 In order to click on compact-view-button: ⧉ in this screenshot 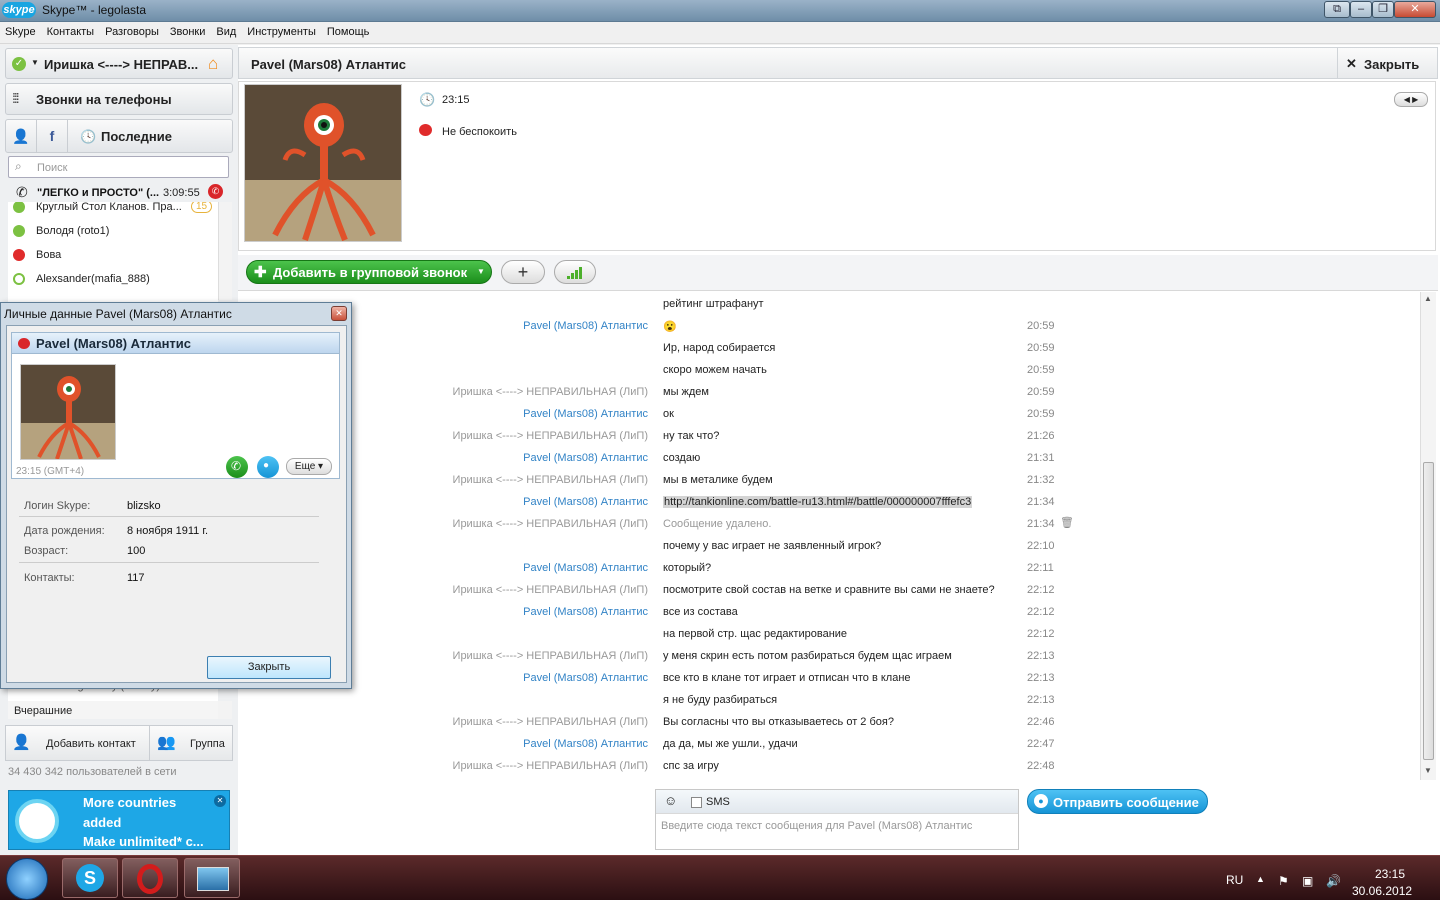, I will do `click(1337, 9)`.